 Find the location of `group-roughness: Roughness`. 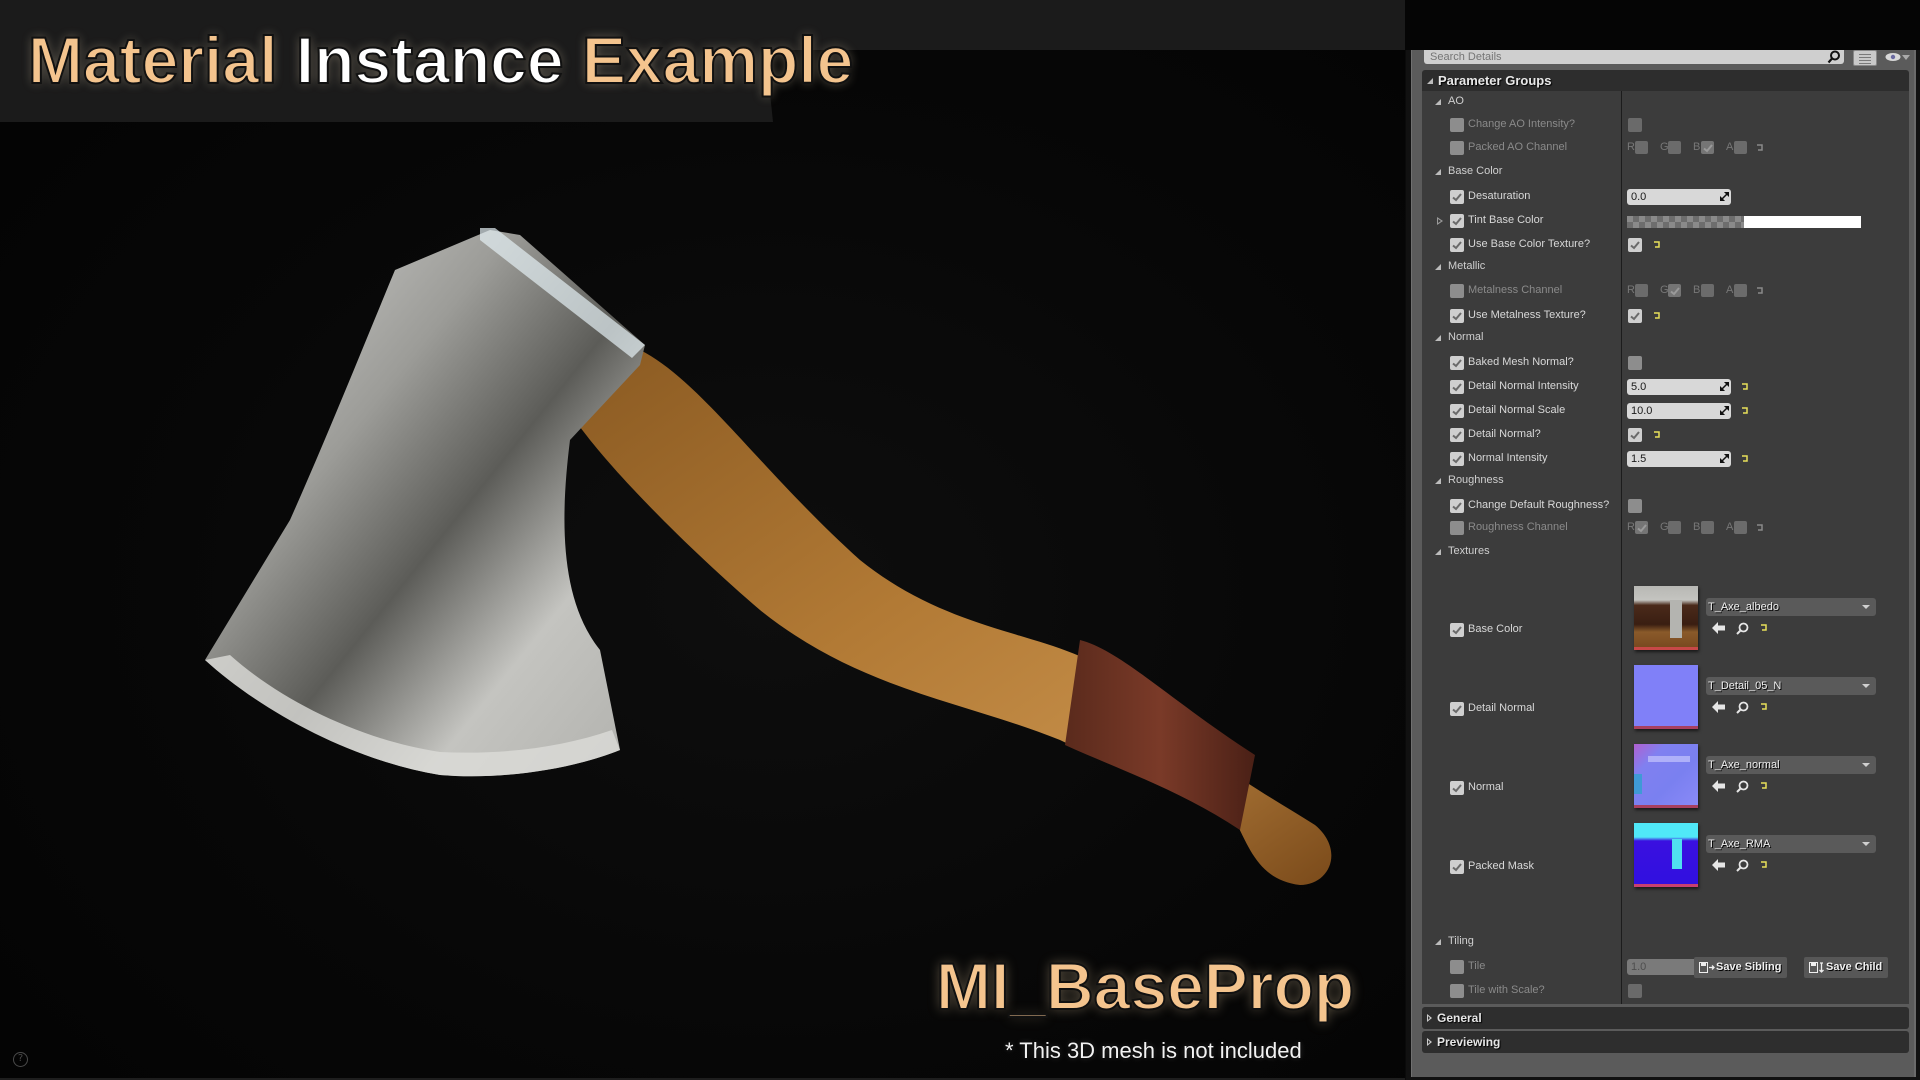

group-roughness: Roughness is located at coordinates (1665, 482).